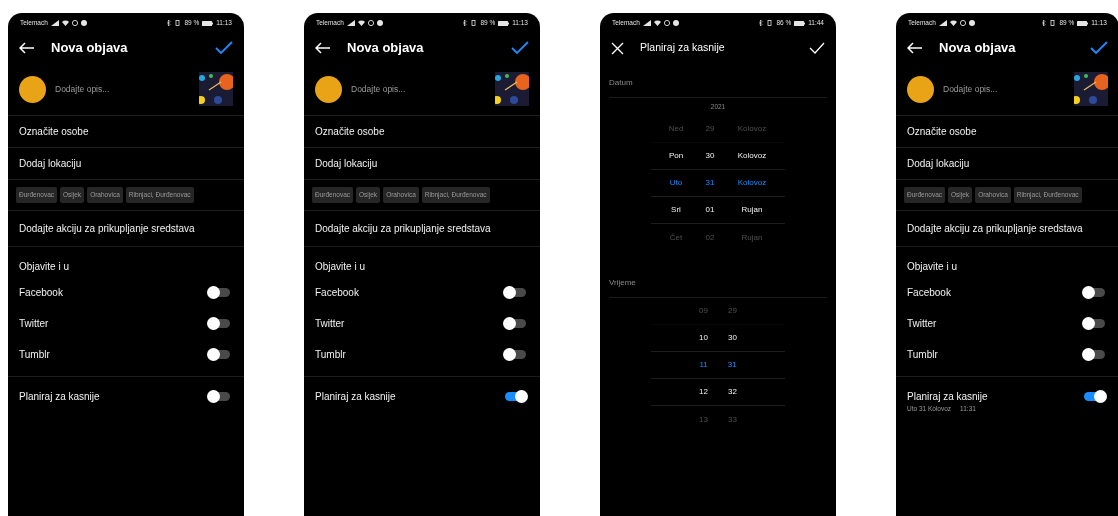 Image resolution: width=1118 pixels, height=516 pixels. What do you see at coordinates (718, 338) in the screenshot?
I see `time-picker-row: 10 30` at bounding box center [718, 338].